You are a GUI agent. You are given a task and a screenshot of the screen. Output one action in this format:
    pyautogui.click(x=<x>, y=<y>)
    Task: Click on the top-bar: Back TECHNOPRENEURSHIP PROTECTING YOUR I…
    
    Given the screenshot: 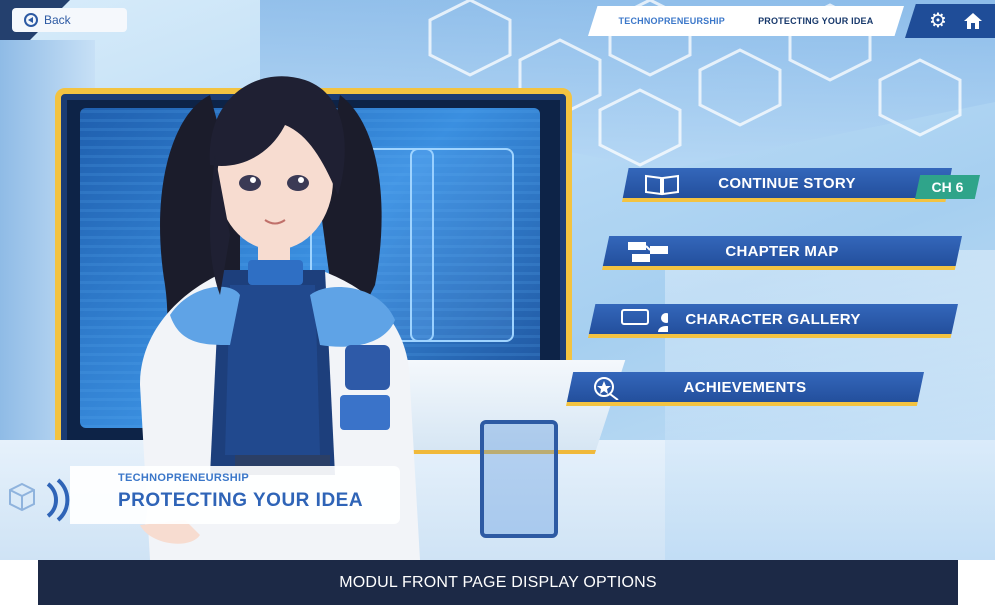 What is the action you would take?
    pyautogui.click(x=497, y=20)
    